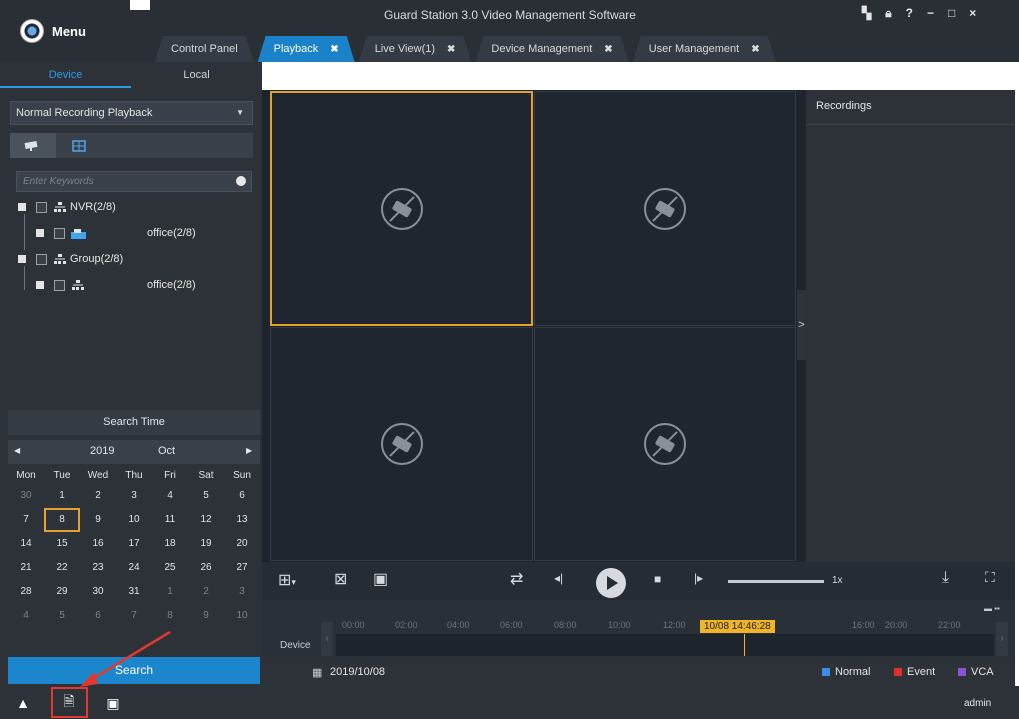  What do you see at coordinates (930, 13) in the screenshot?
I see `minimize-button: −` at bounding box center [930, 13].